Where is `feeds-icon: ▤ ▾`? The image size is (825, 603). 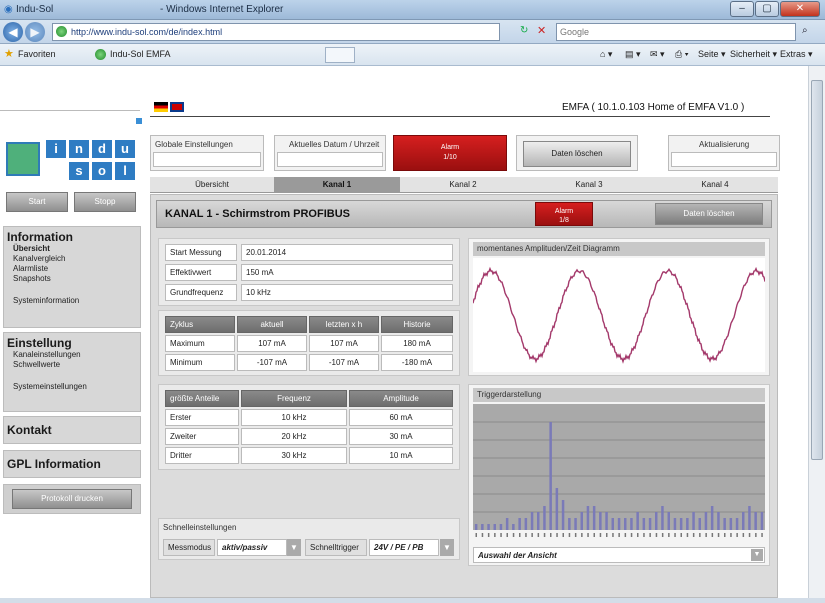 feeds-icon: ▤ ▾ is located at coordinates (633, 54).